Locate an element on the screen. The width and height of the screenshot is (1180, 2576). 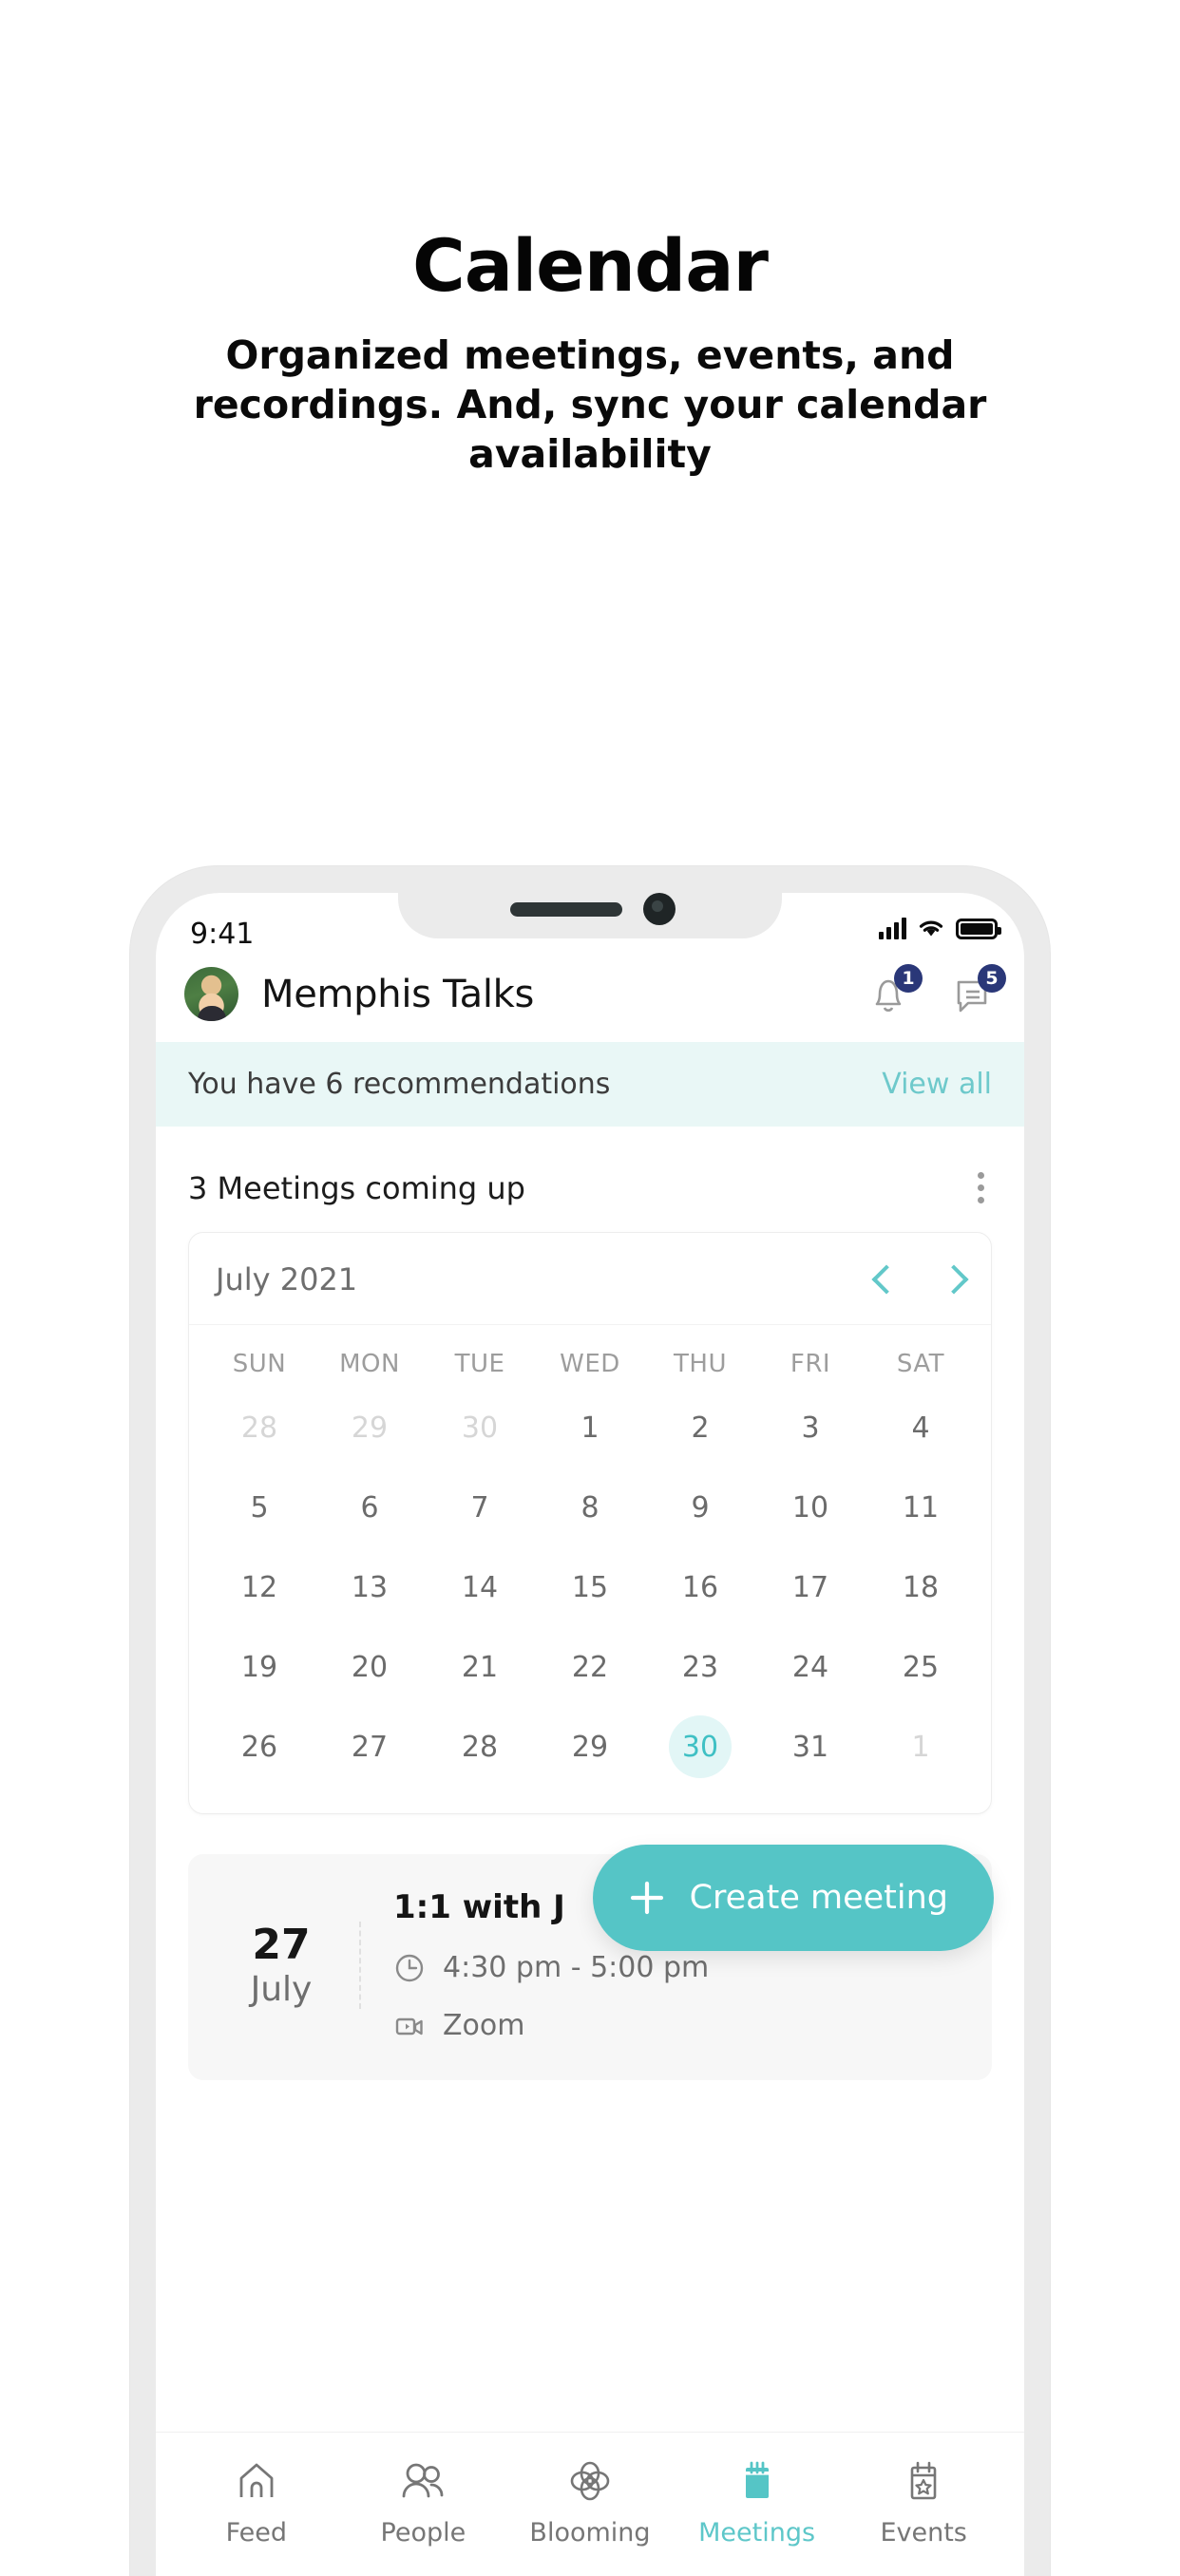
tab-meetings: Meetings is located at coordinates (757, 2502).